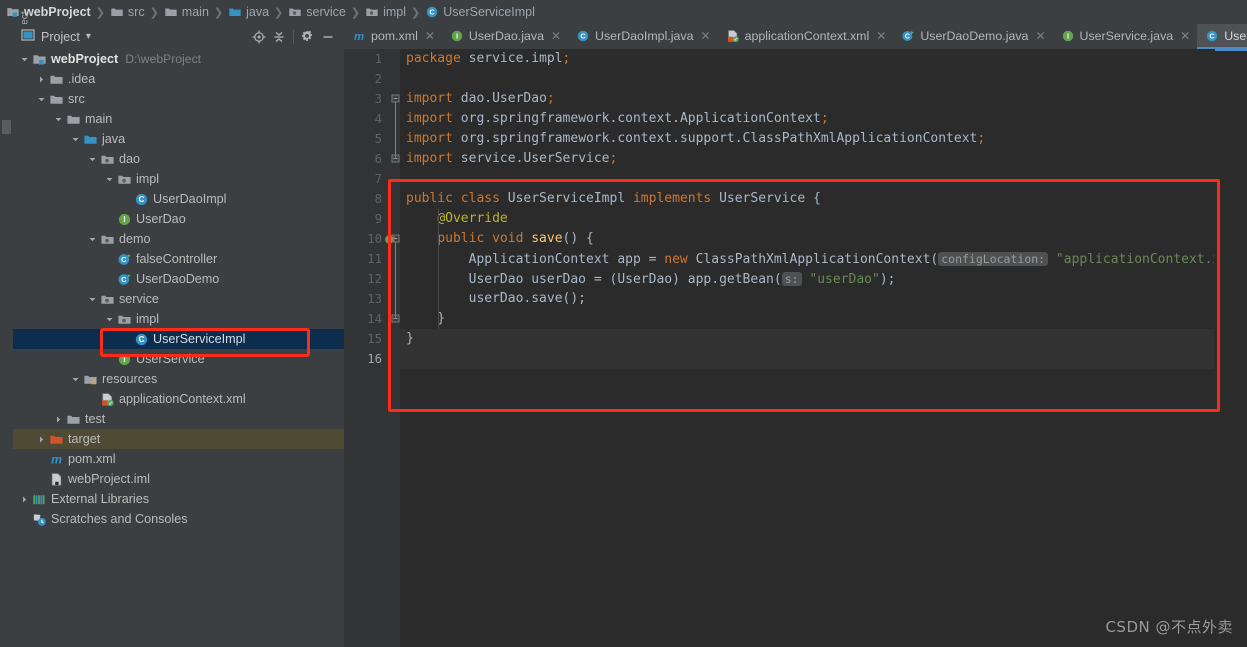  I want to click on tree-item-target: target, so click(178, 439).